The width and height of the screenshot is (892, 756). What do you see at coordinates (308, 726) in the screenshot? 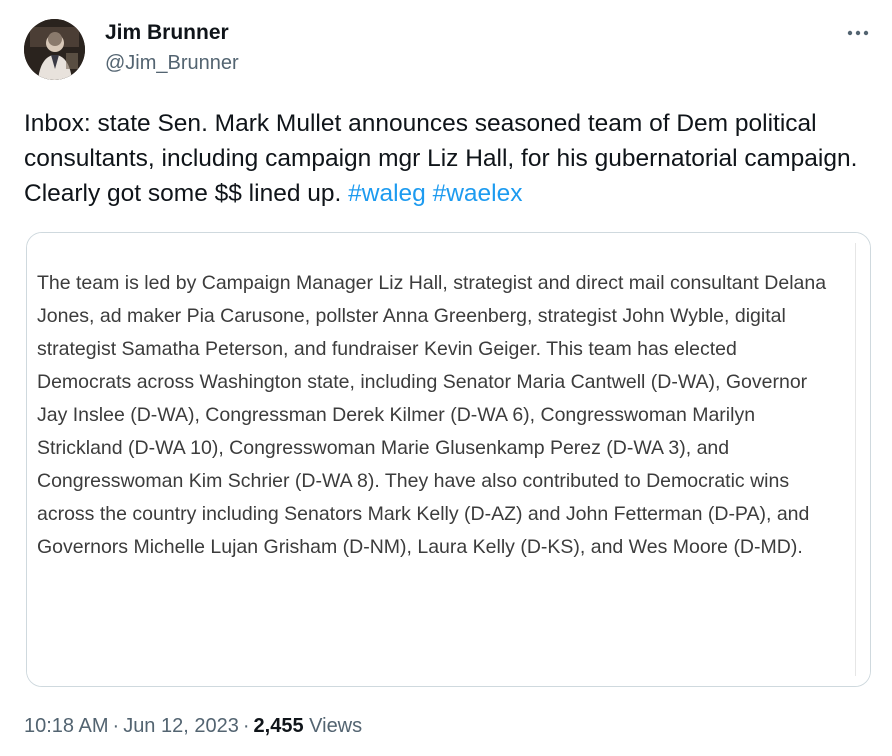
I see `views-link: 2,455 Views` at bounding box center [308, 726].